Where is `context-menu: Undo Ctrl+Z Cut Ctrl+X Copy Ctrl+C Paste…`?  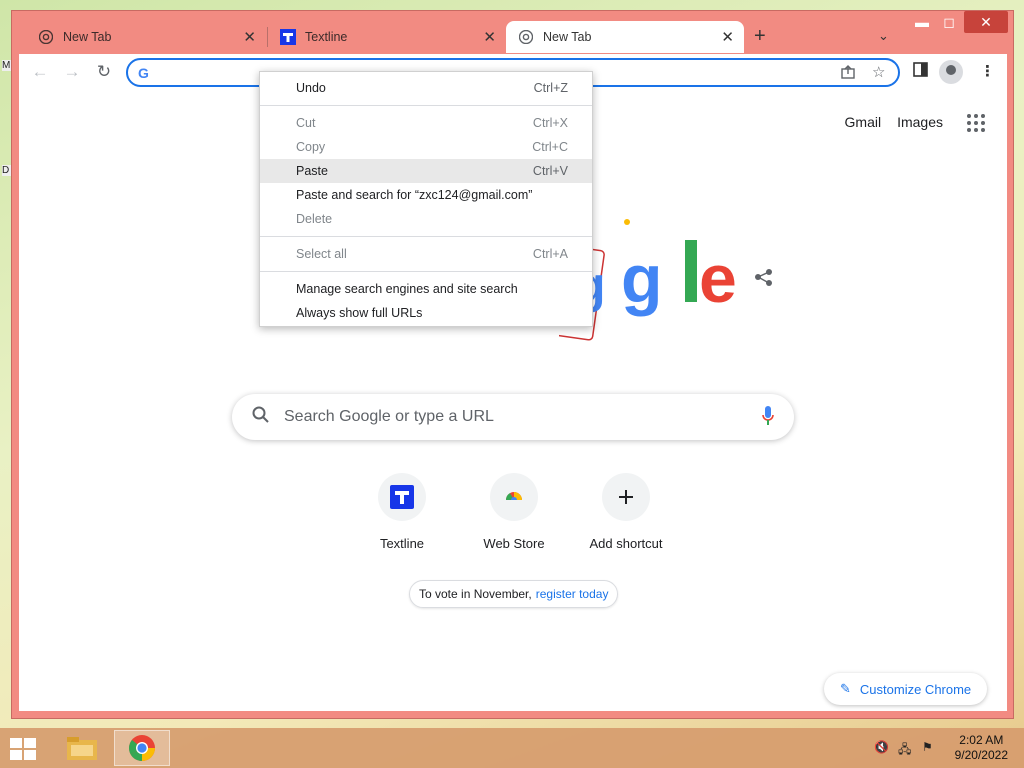
context-menu: Undo Ctrl+Z Cut Ctrl+X Copy Ctrl+C Paste… is located at coordinates (426, 199).